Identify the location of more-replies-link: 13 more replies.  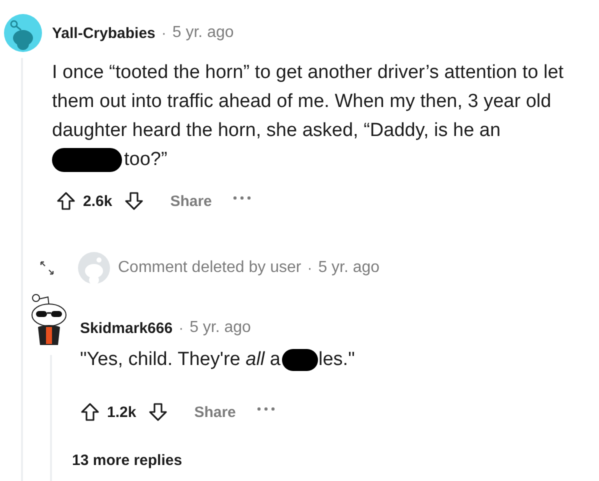
(127, 460).